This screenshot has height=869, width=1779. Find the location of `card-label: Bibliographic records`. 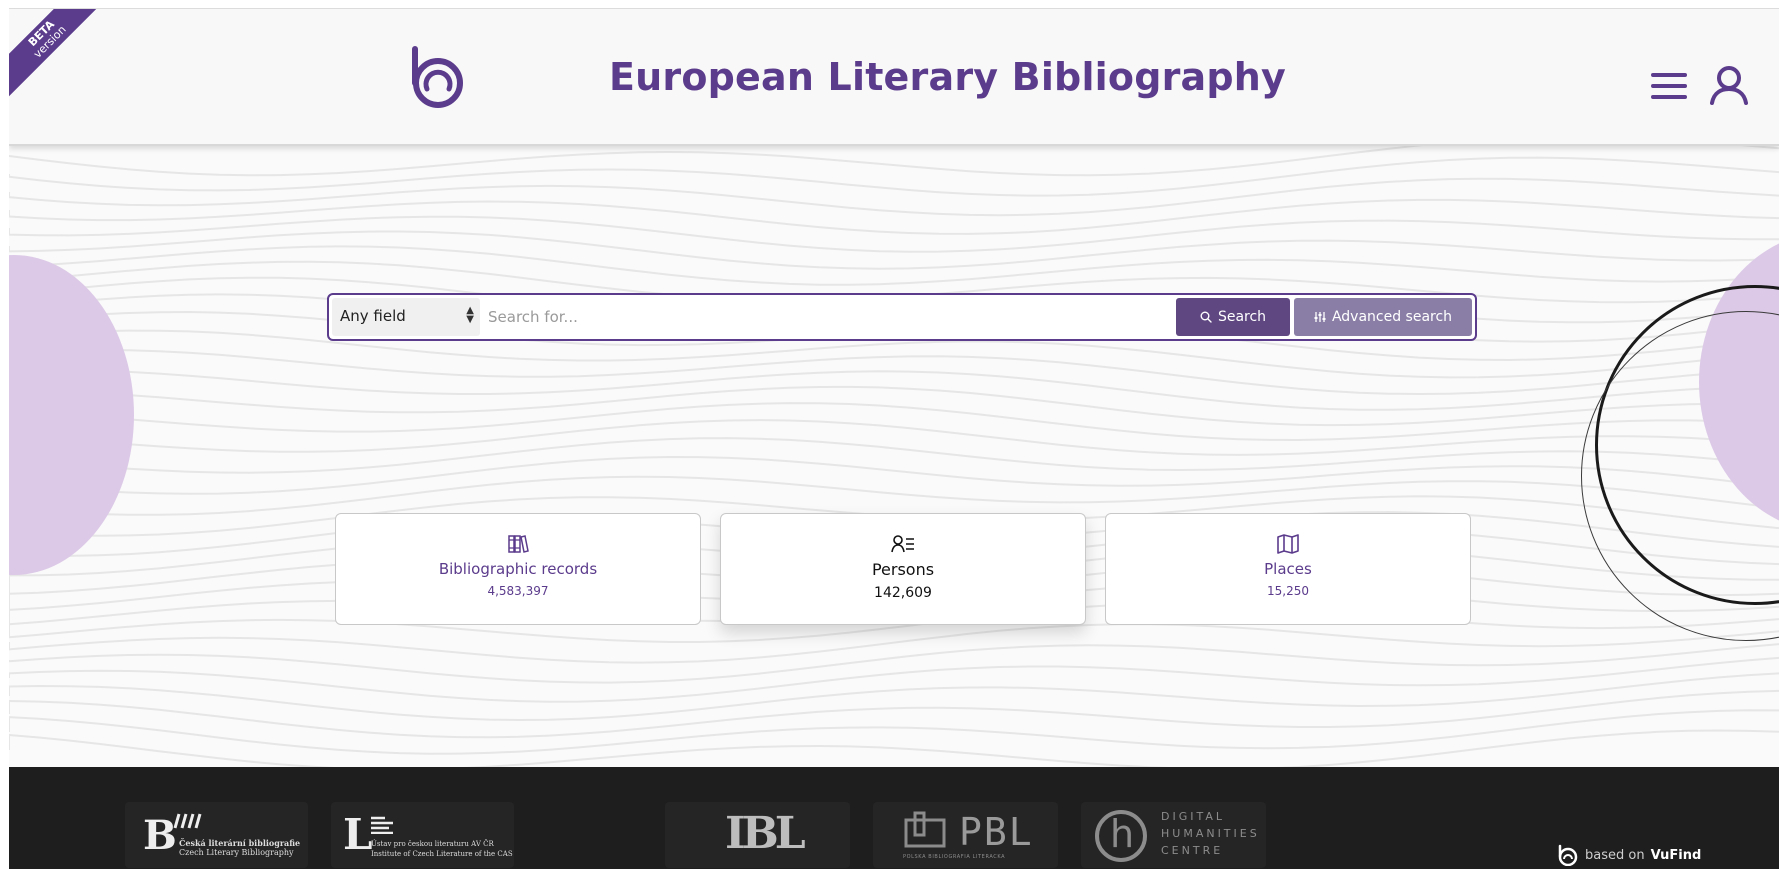

card-label: Bibliographic records is located at coordinates (518, 569).